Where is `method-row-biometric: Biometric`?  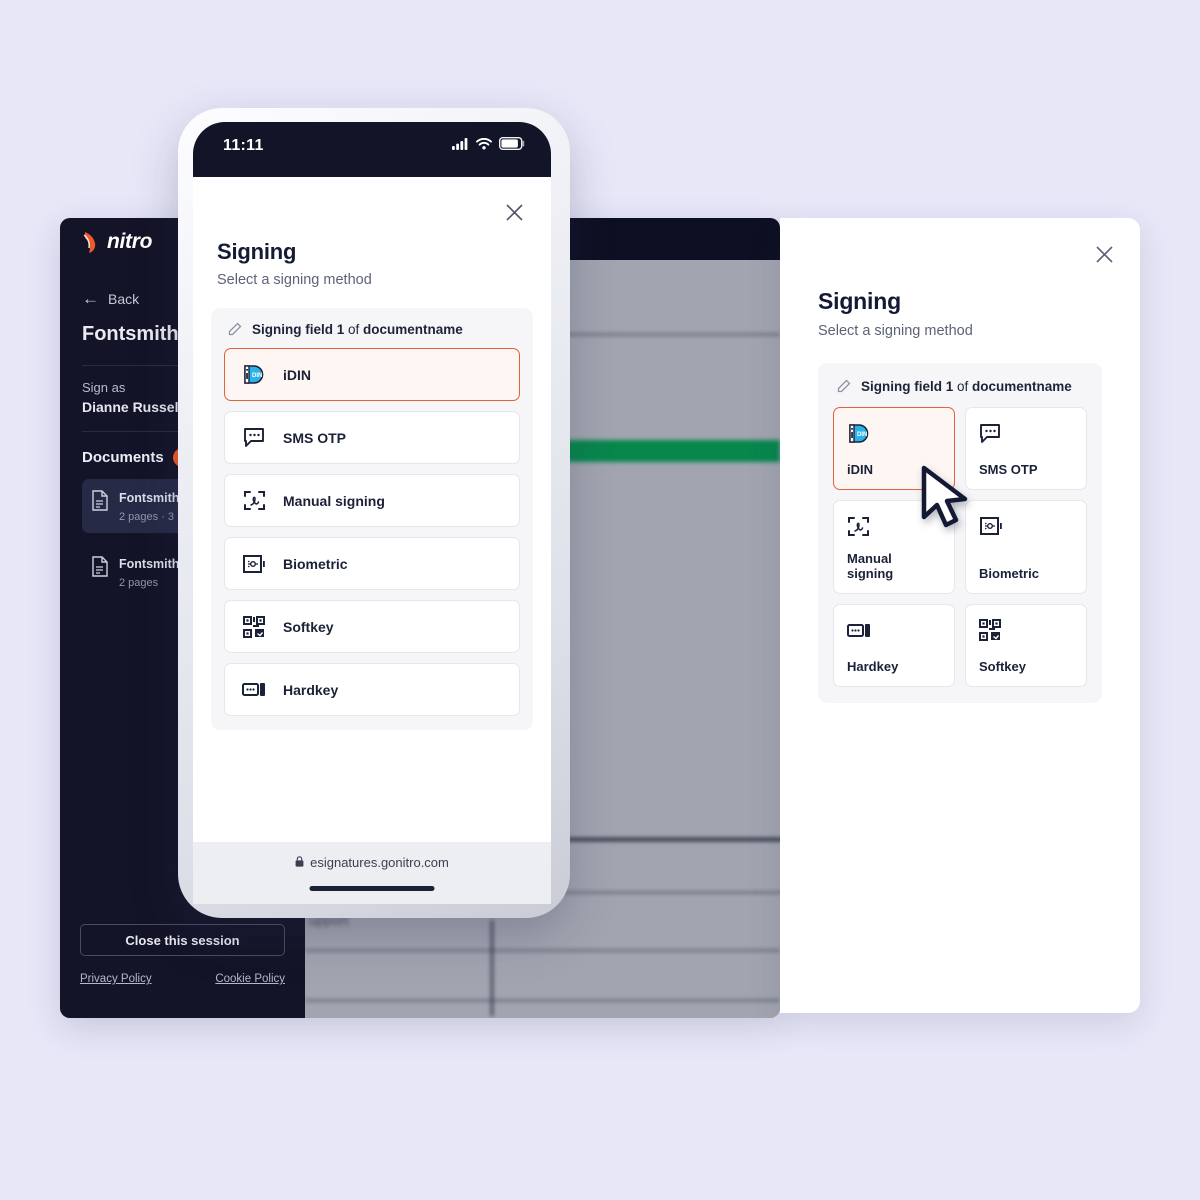 method-row-biometric: Biometric is located at coordinates (372, 563).